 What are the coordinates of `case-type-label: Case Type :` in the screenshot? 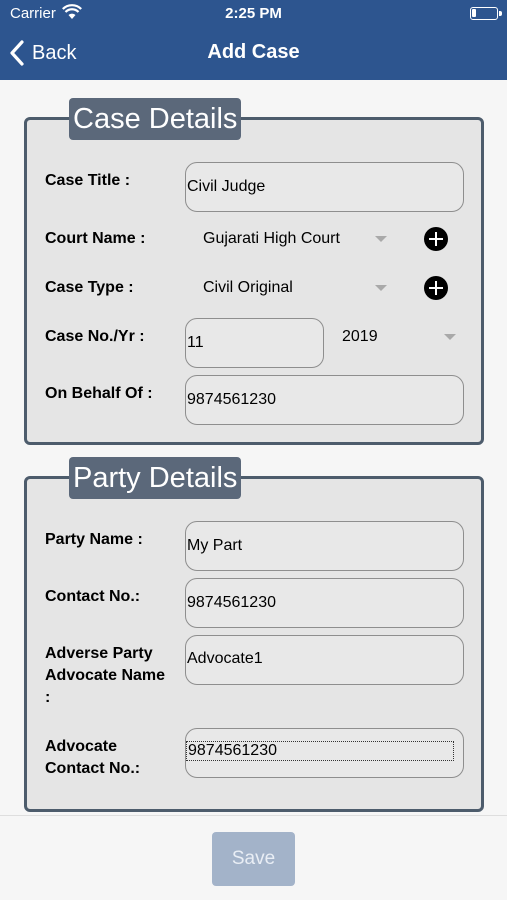 It's located at (89, 287).